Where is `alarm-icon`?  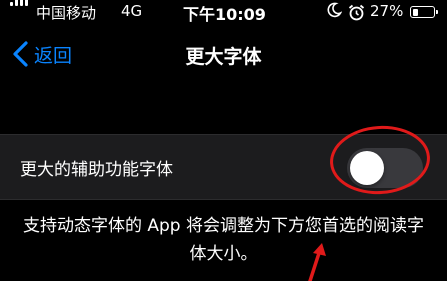
alarm-icon is located at coordinates (356, 14).